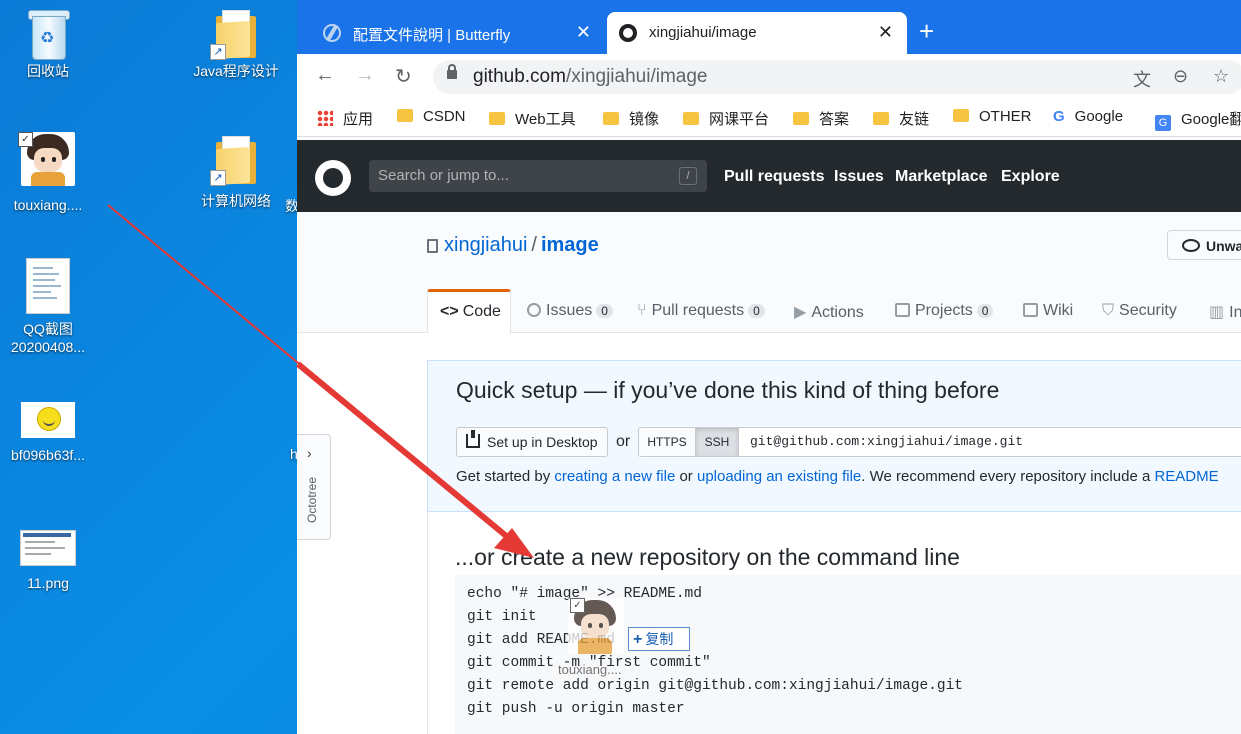  I want to click on desktop-icon-label: 回收站, so click(48, 71).